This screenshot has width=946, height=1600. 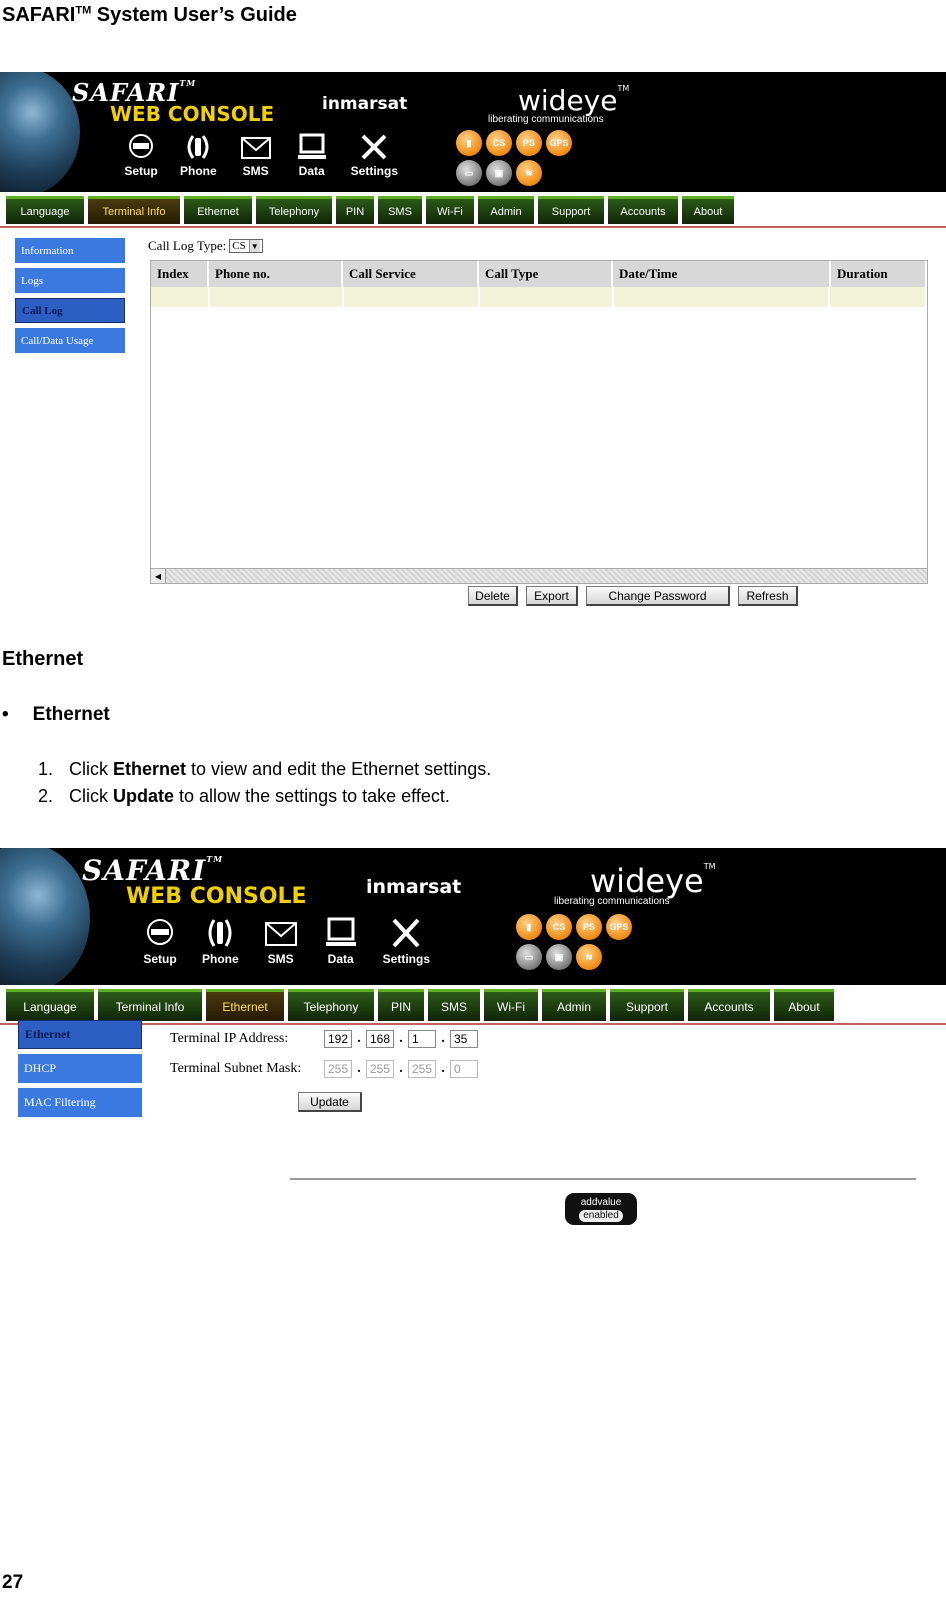 I want to click on sms-icon, so click(x=280, y=934).